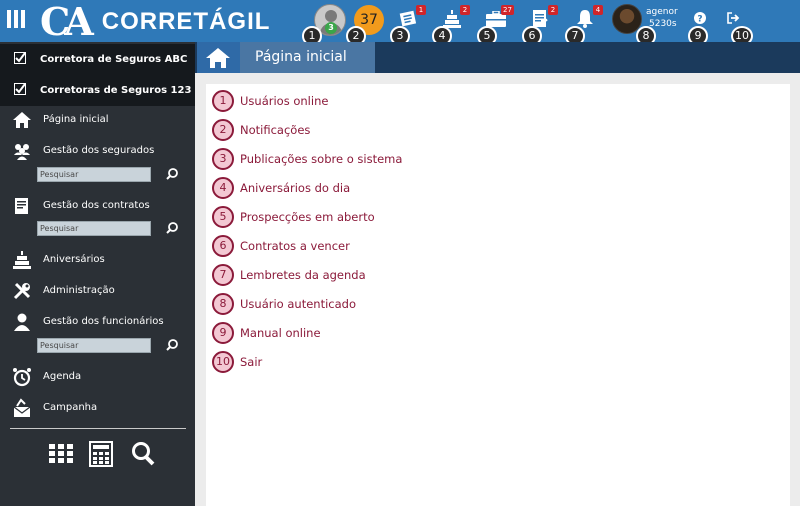 Image resolution: width=800 pixels, height=506 pixels. What do you see at coordinates (76, 119) in the screenshot?
I see `sidebar-item-label: Página inicial` at bounding box center [76, 119].